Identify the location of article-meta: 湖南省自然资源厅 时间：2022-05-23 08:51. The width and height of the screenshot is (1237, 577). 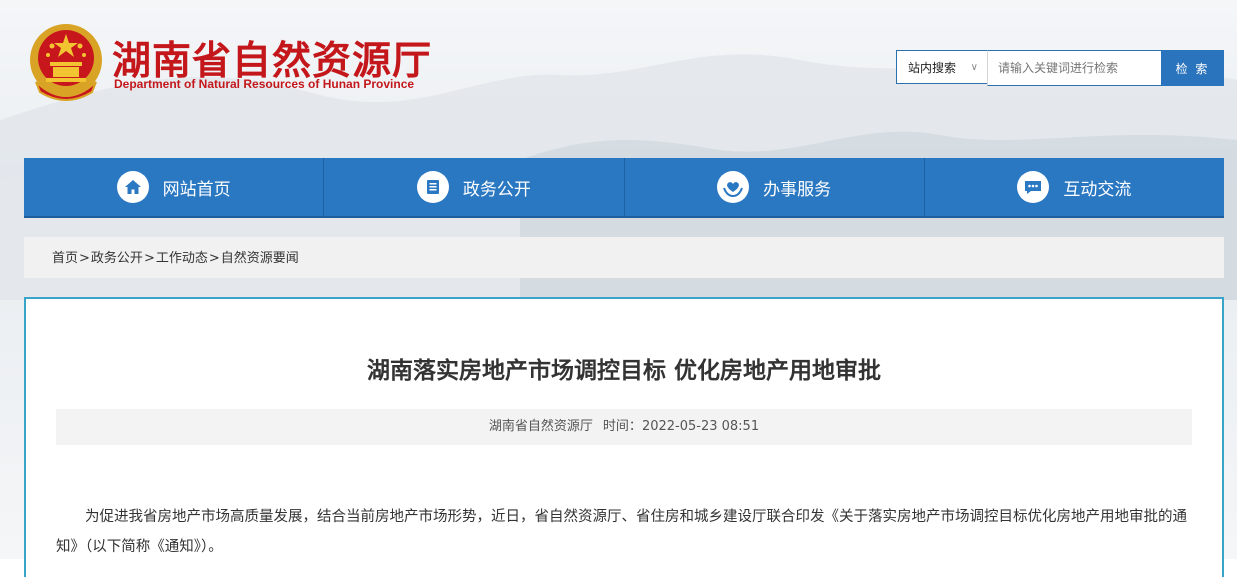
(624, 427).